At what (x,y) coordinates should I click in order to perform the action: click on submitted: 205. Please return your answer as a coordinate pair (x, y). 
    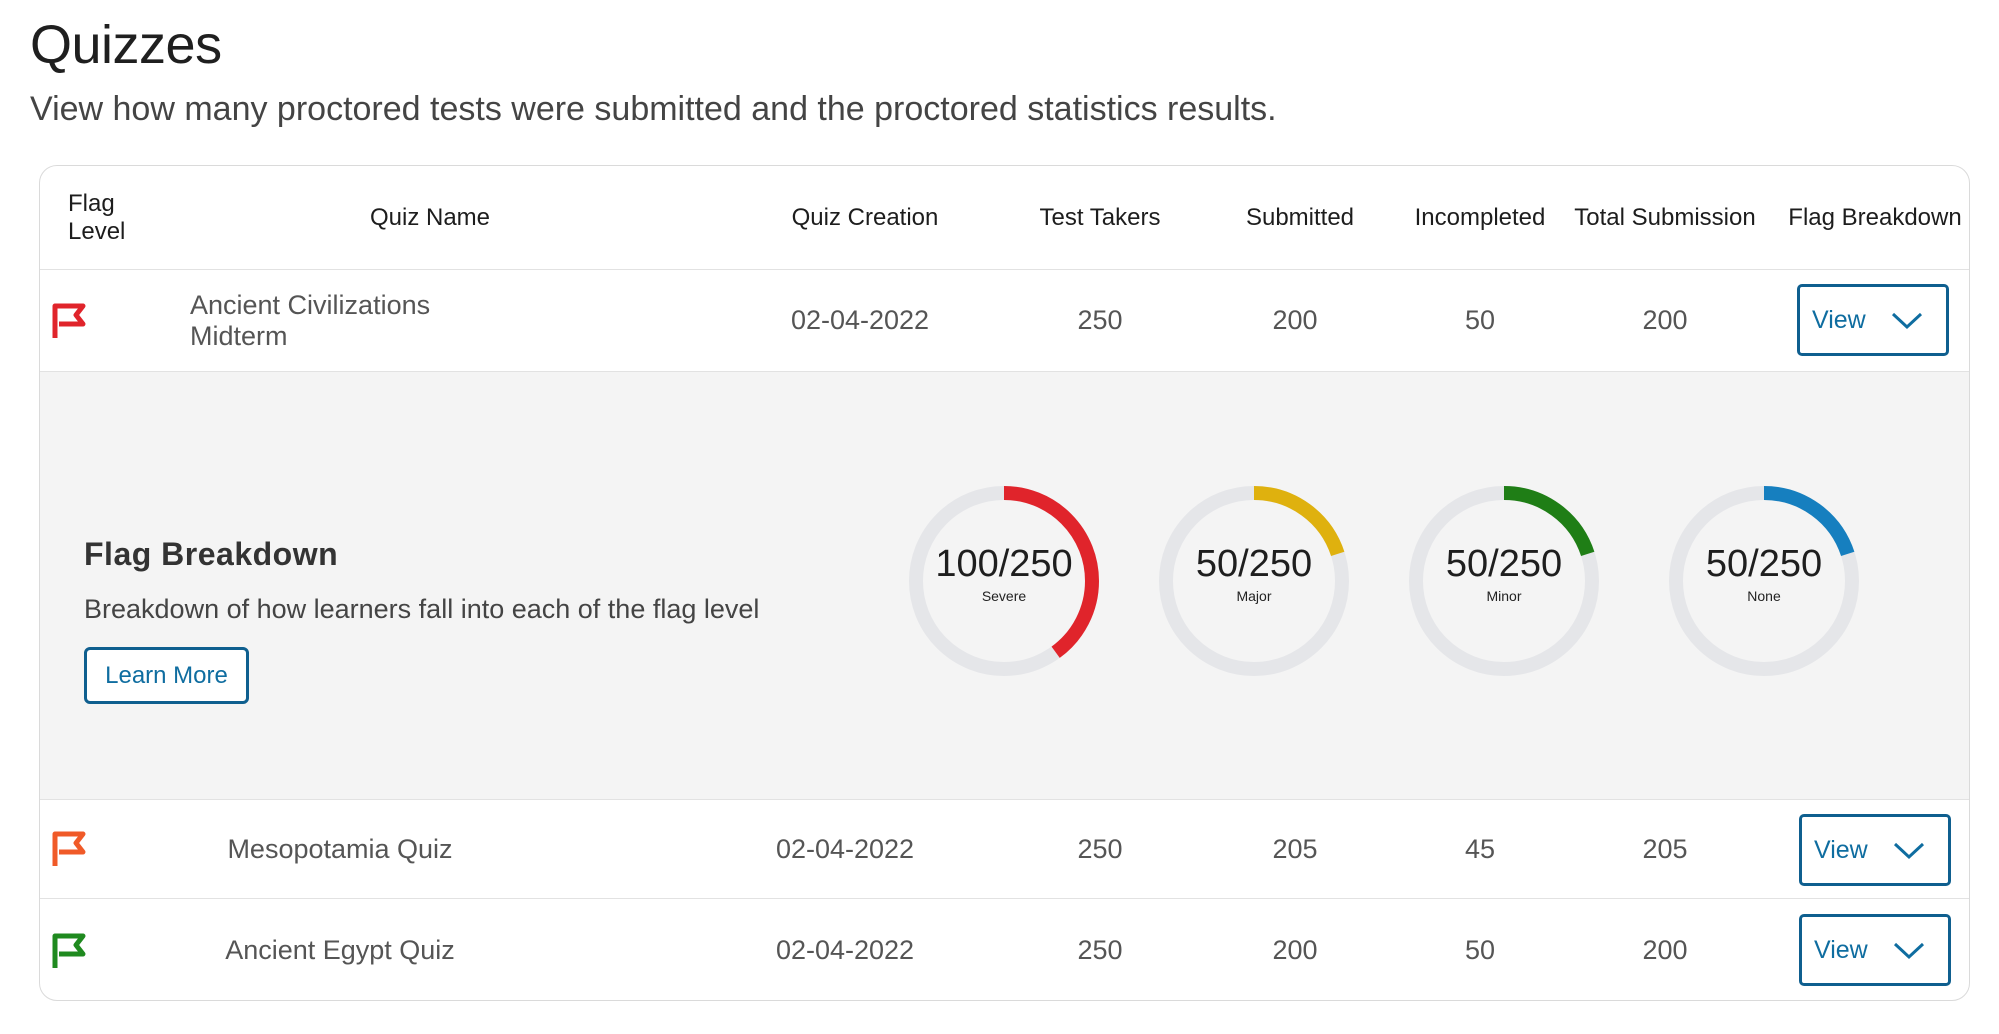
    Looking at the image, I should click on (1295, 848).